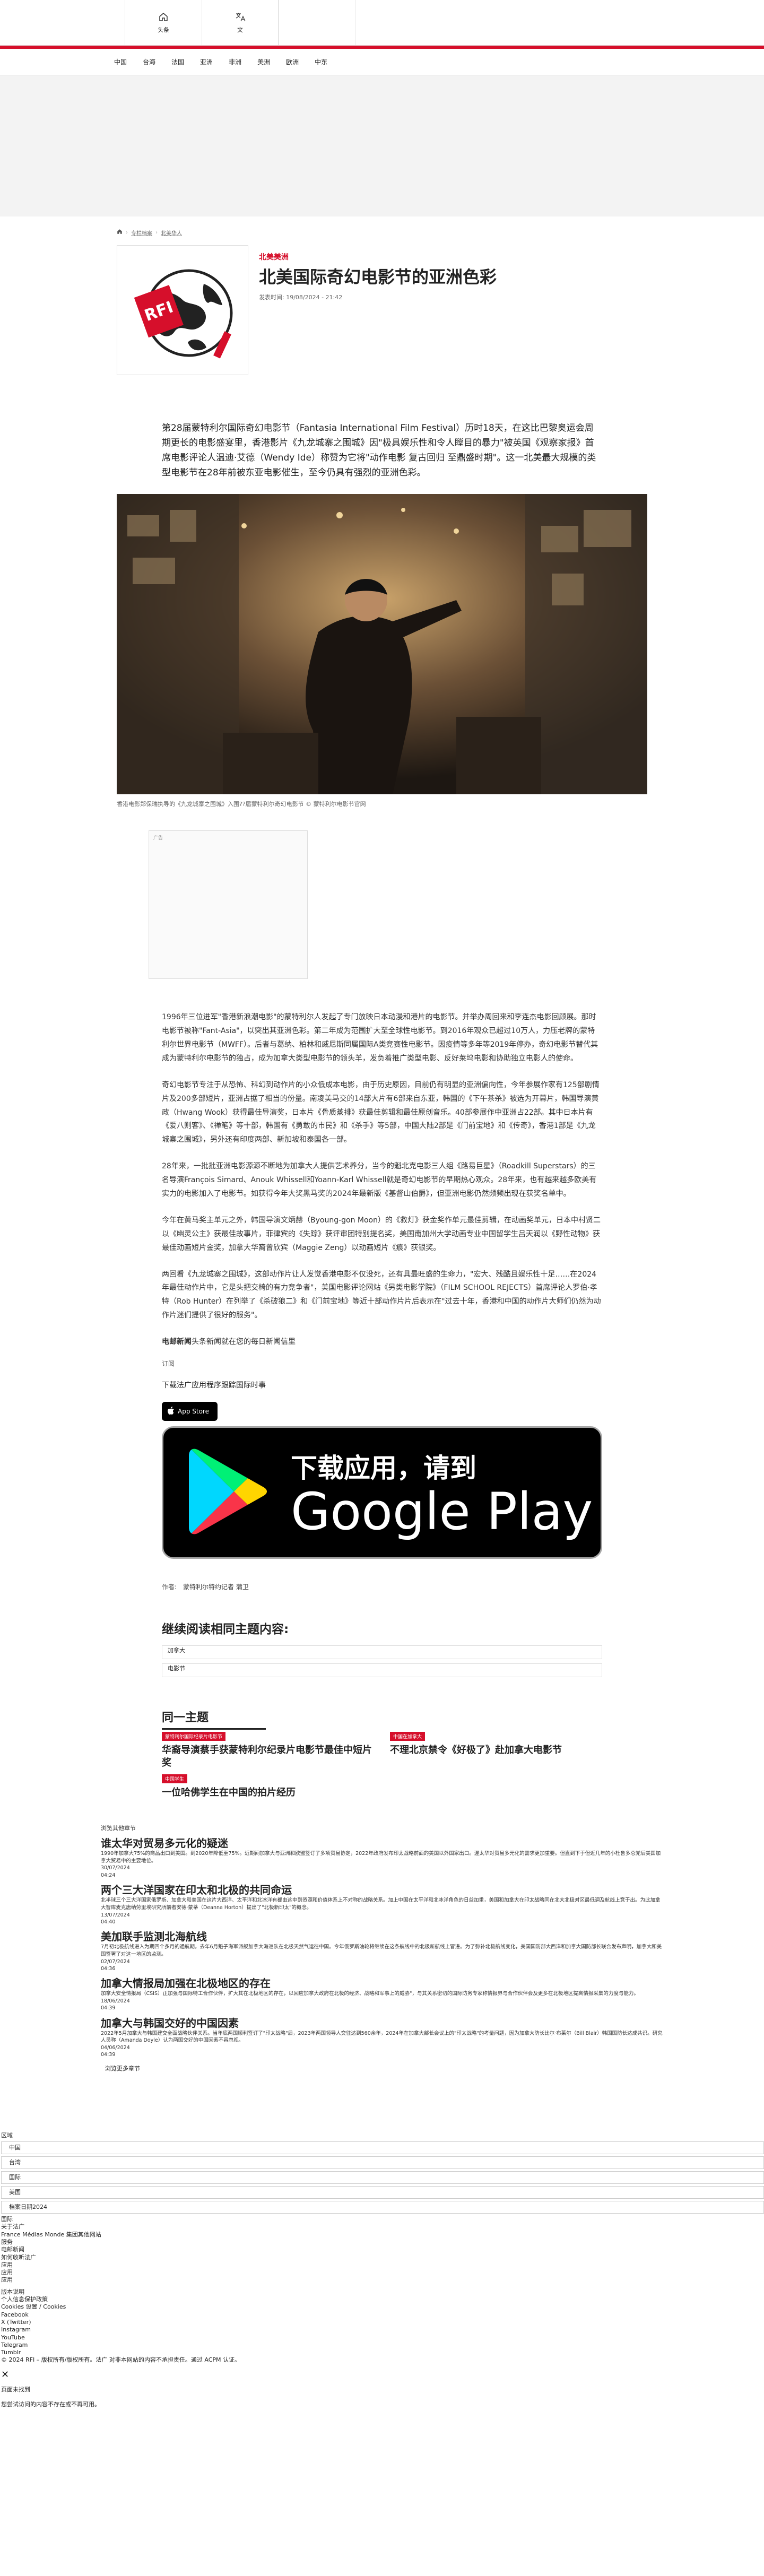  What do you see at coordinates (115, 1915) in the screenshot?
I see `list-item-date: 13/07/2024` at bounding box center [115, 1915].